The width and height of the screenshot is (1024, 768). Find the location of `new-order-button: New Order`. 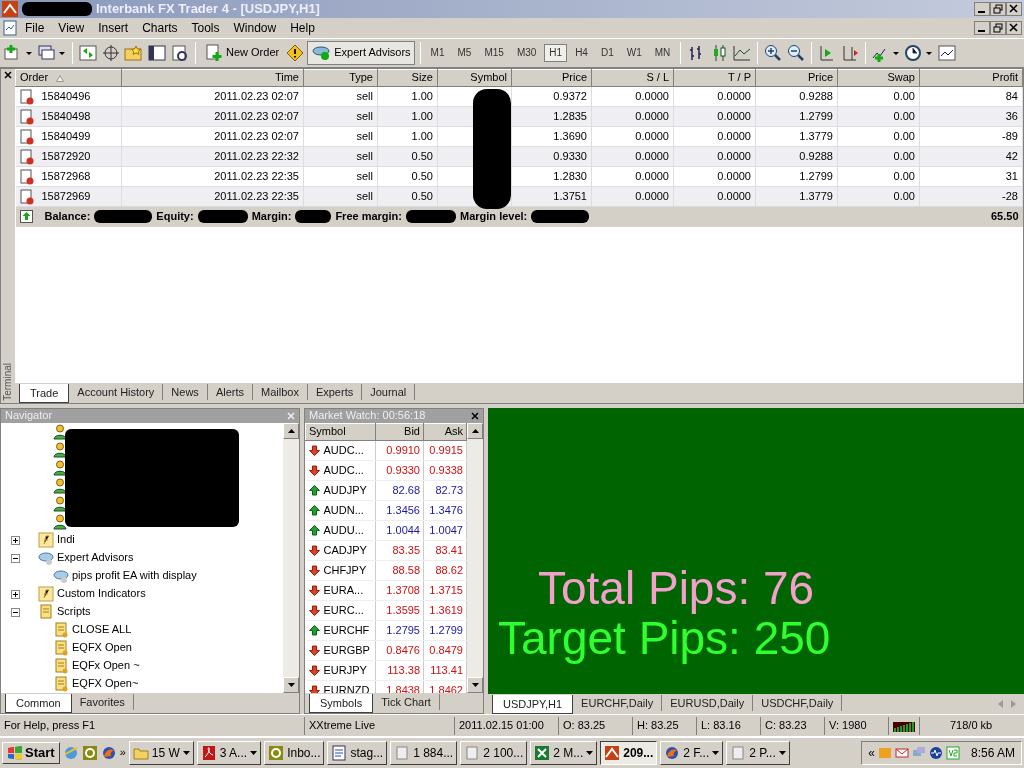

new-order-button: New Order is located at coordinates (242, 53).